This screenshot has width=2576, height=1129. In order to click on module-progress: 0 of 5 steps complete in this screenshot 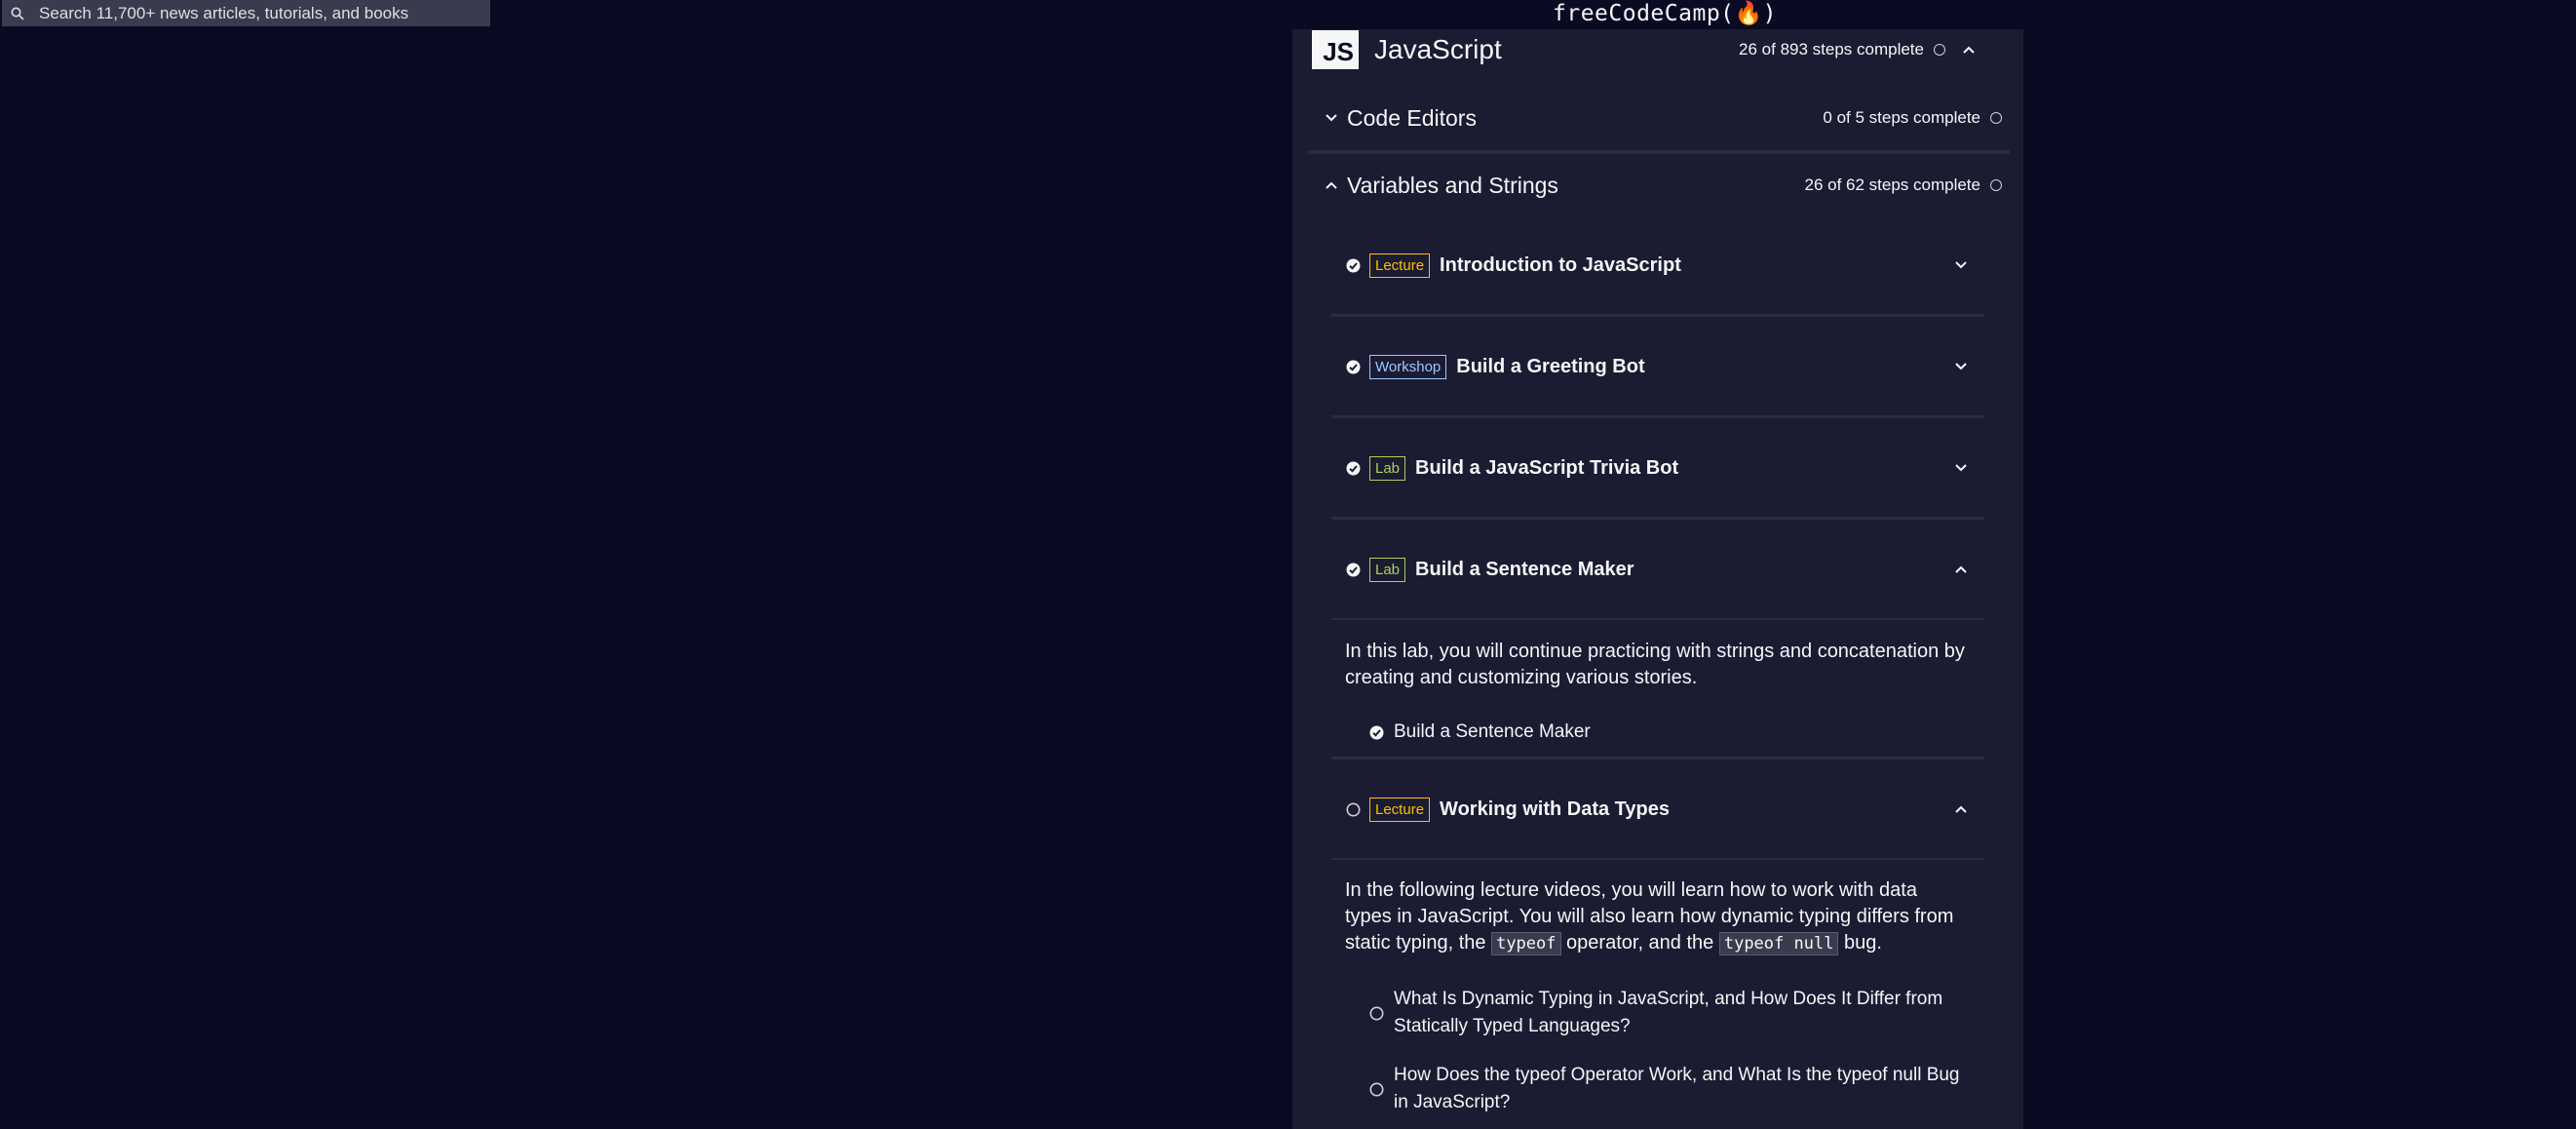, I will do `click(1912, 118)`.